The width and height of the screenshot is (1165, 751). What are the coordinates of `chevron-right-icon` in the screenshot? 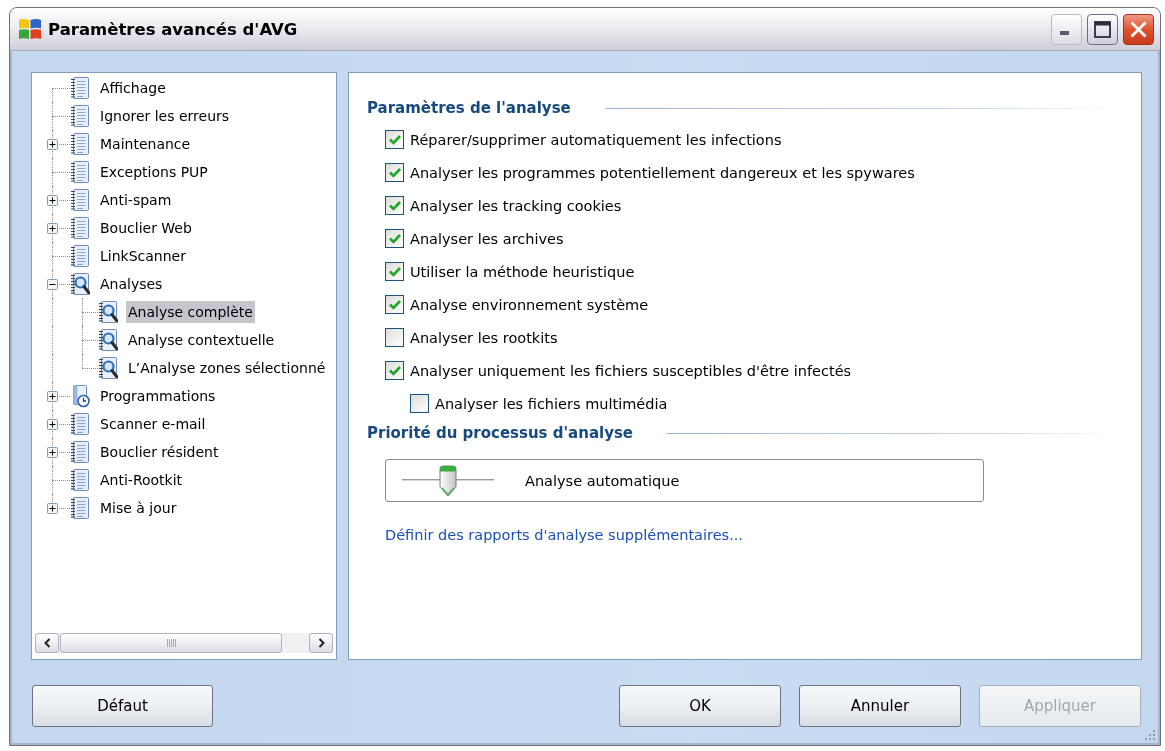 It's located at (321, 643).